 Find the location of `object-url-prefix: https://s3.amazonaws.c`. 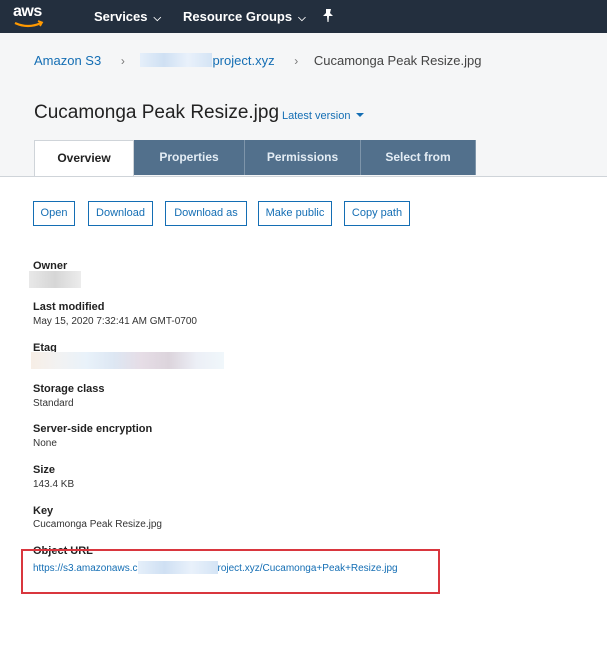

object-url-prefix: https://s3.amazonaws.c is located at coordinates (85, 568).